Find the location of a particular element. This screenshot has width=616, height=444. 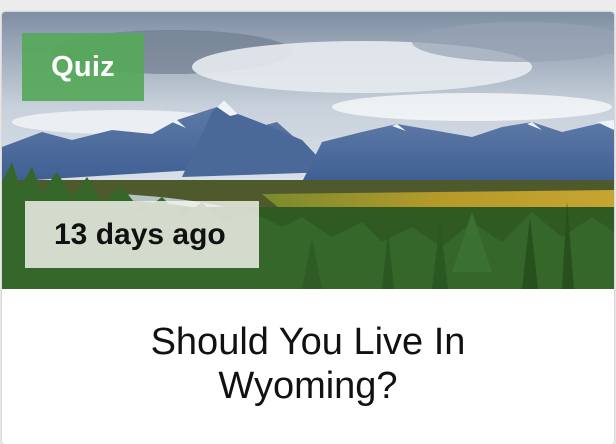

quiz-badge: Quiz is located at coordinates (83, 67).